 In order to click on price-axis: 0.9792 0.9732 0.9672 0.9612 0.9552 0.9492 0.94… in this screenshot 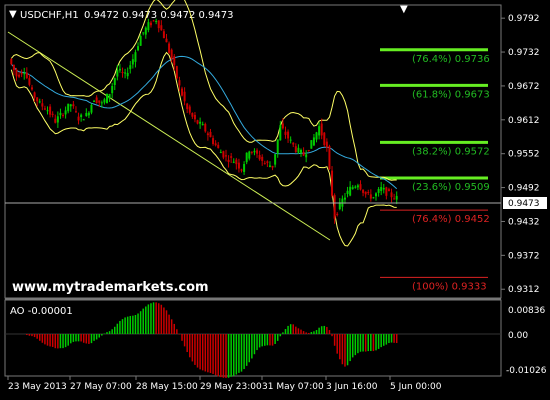, I will do `click(520, 154)`.